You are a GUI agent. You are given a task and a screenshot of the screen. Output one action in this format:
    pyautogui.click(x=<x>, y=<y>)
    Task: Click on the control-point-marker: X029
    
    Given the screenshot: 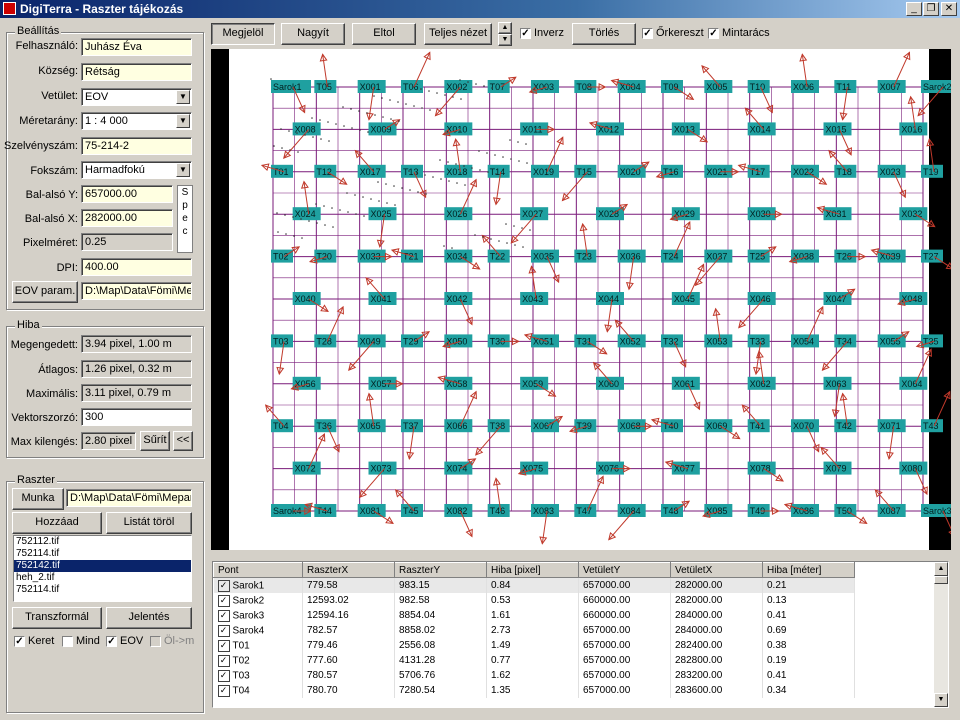 What is the action you would take?
    pyautogui.click(x=684, y=214)
    